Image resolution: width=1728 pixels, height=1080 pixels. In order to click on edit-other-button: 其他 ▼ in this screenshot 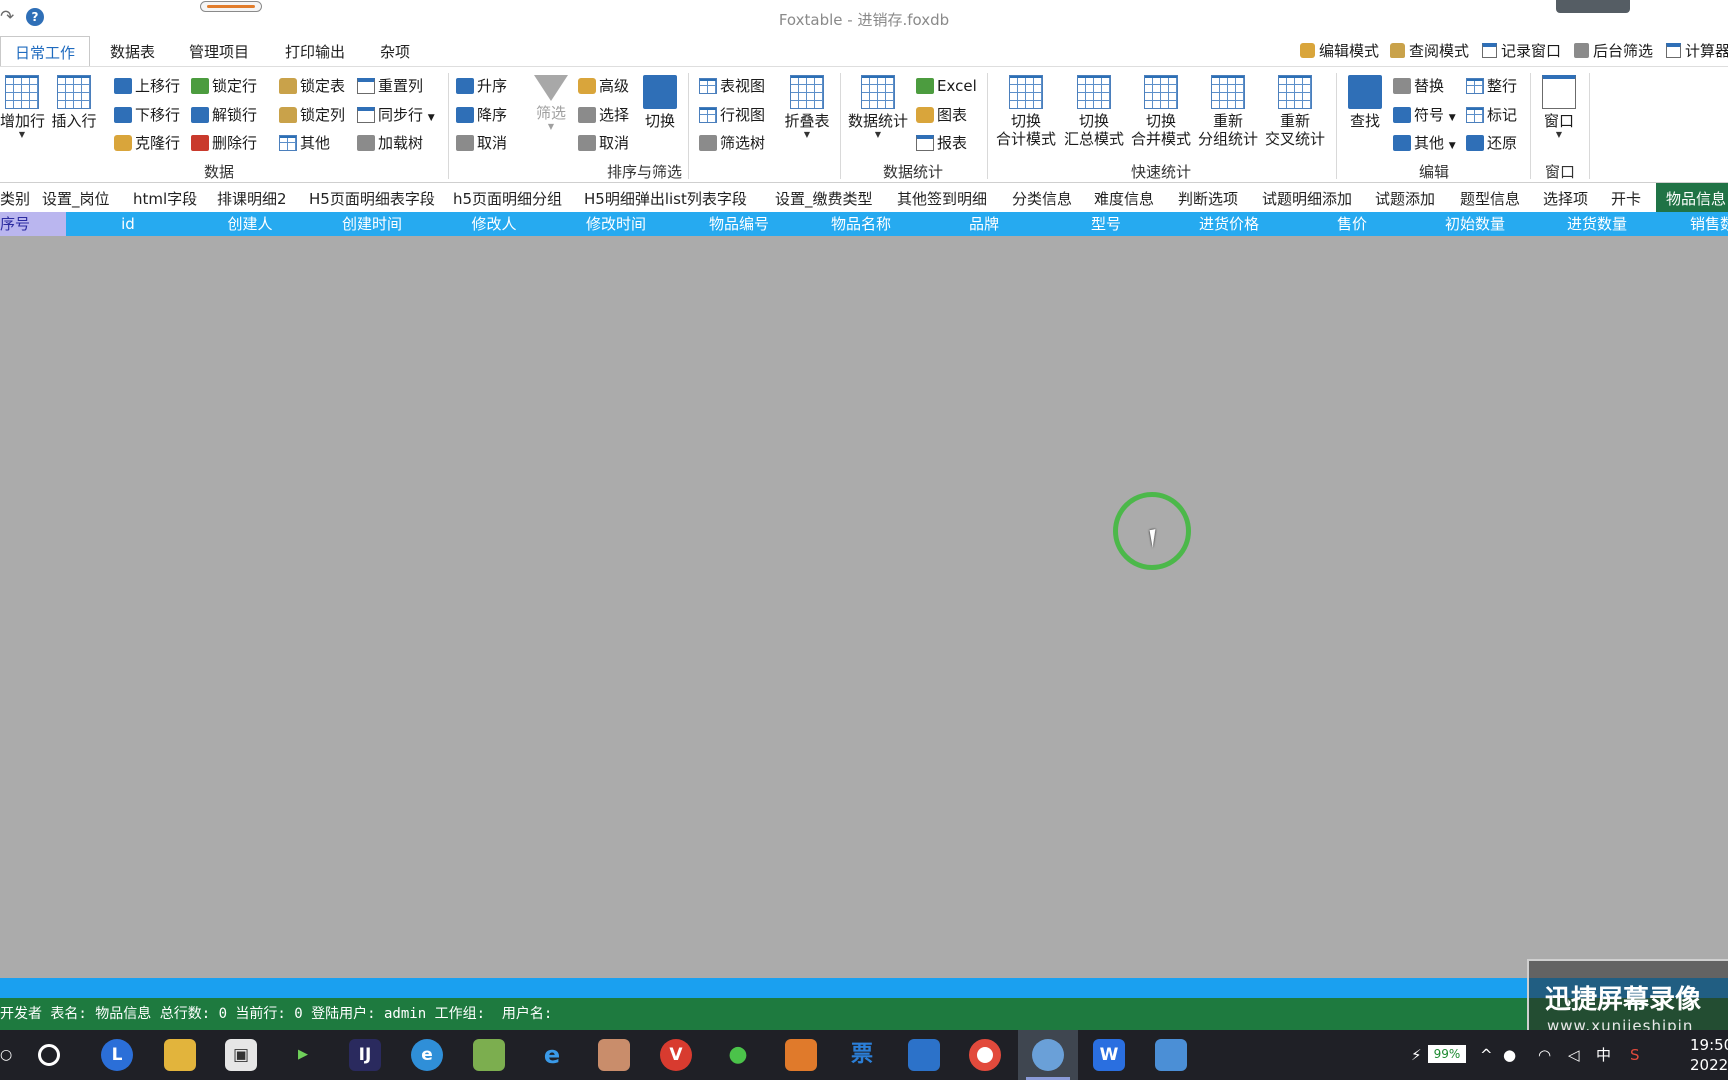, I will do `click(1424, 143)`.